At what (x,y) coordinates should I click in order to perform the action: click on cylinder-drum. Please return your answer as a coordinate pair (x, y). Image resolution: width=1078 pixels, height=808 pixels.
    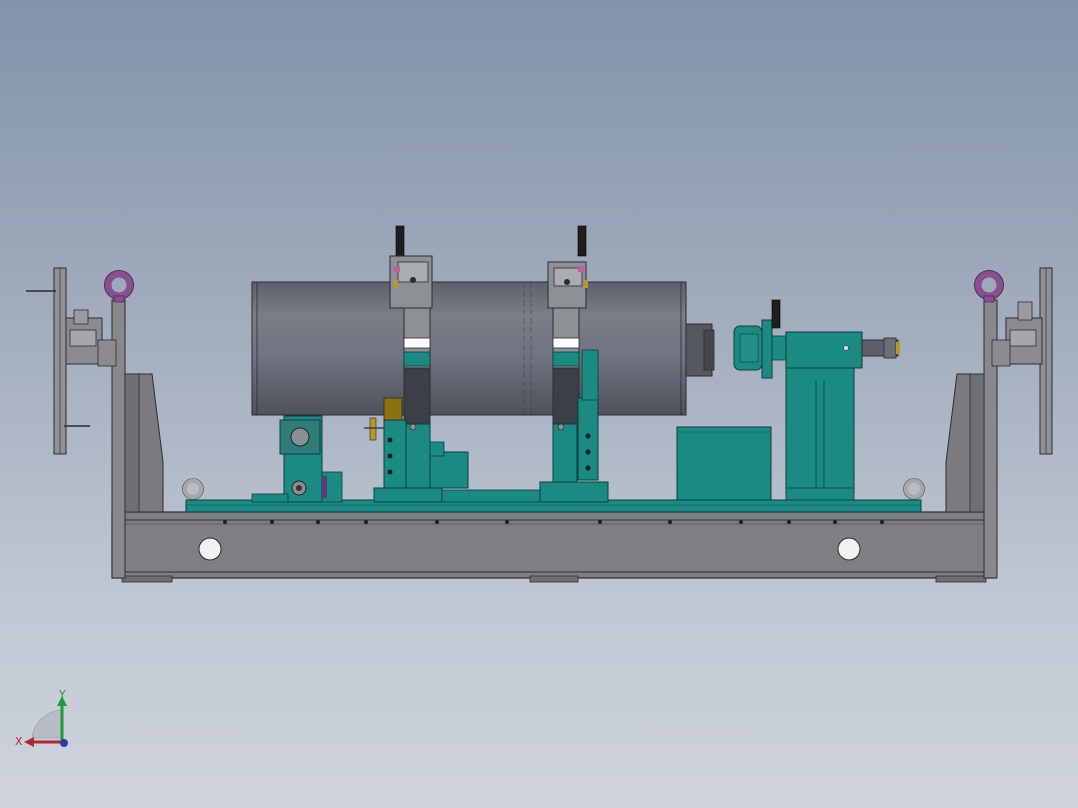
    Looking at the image, I should click on (483, 348).